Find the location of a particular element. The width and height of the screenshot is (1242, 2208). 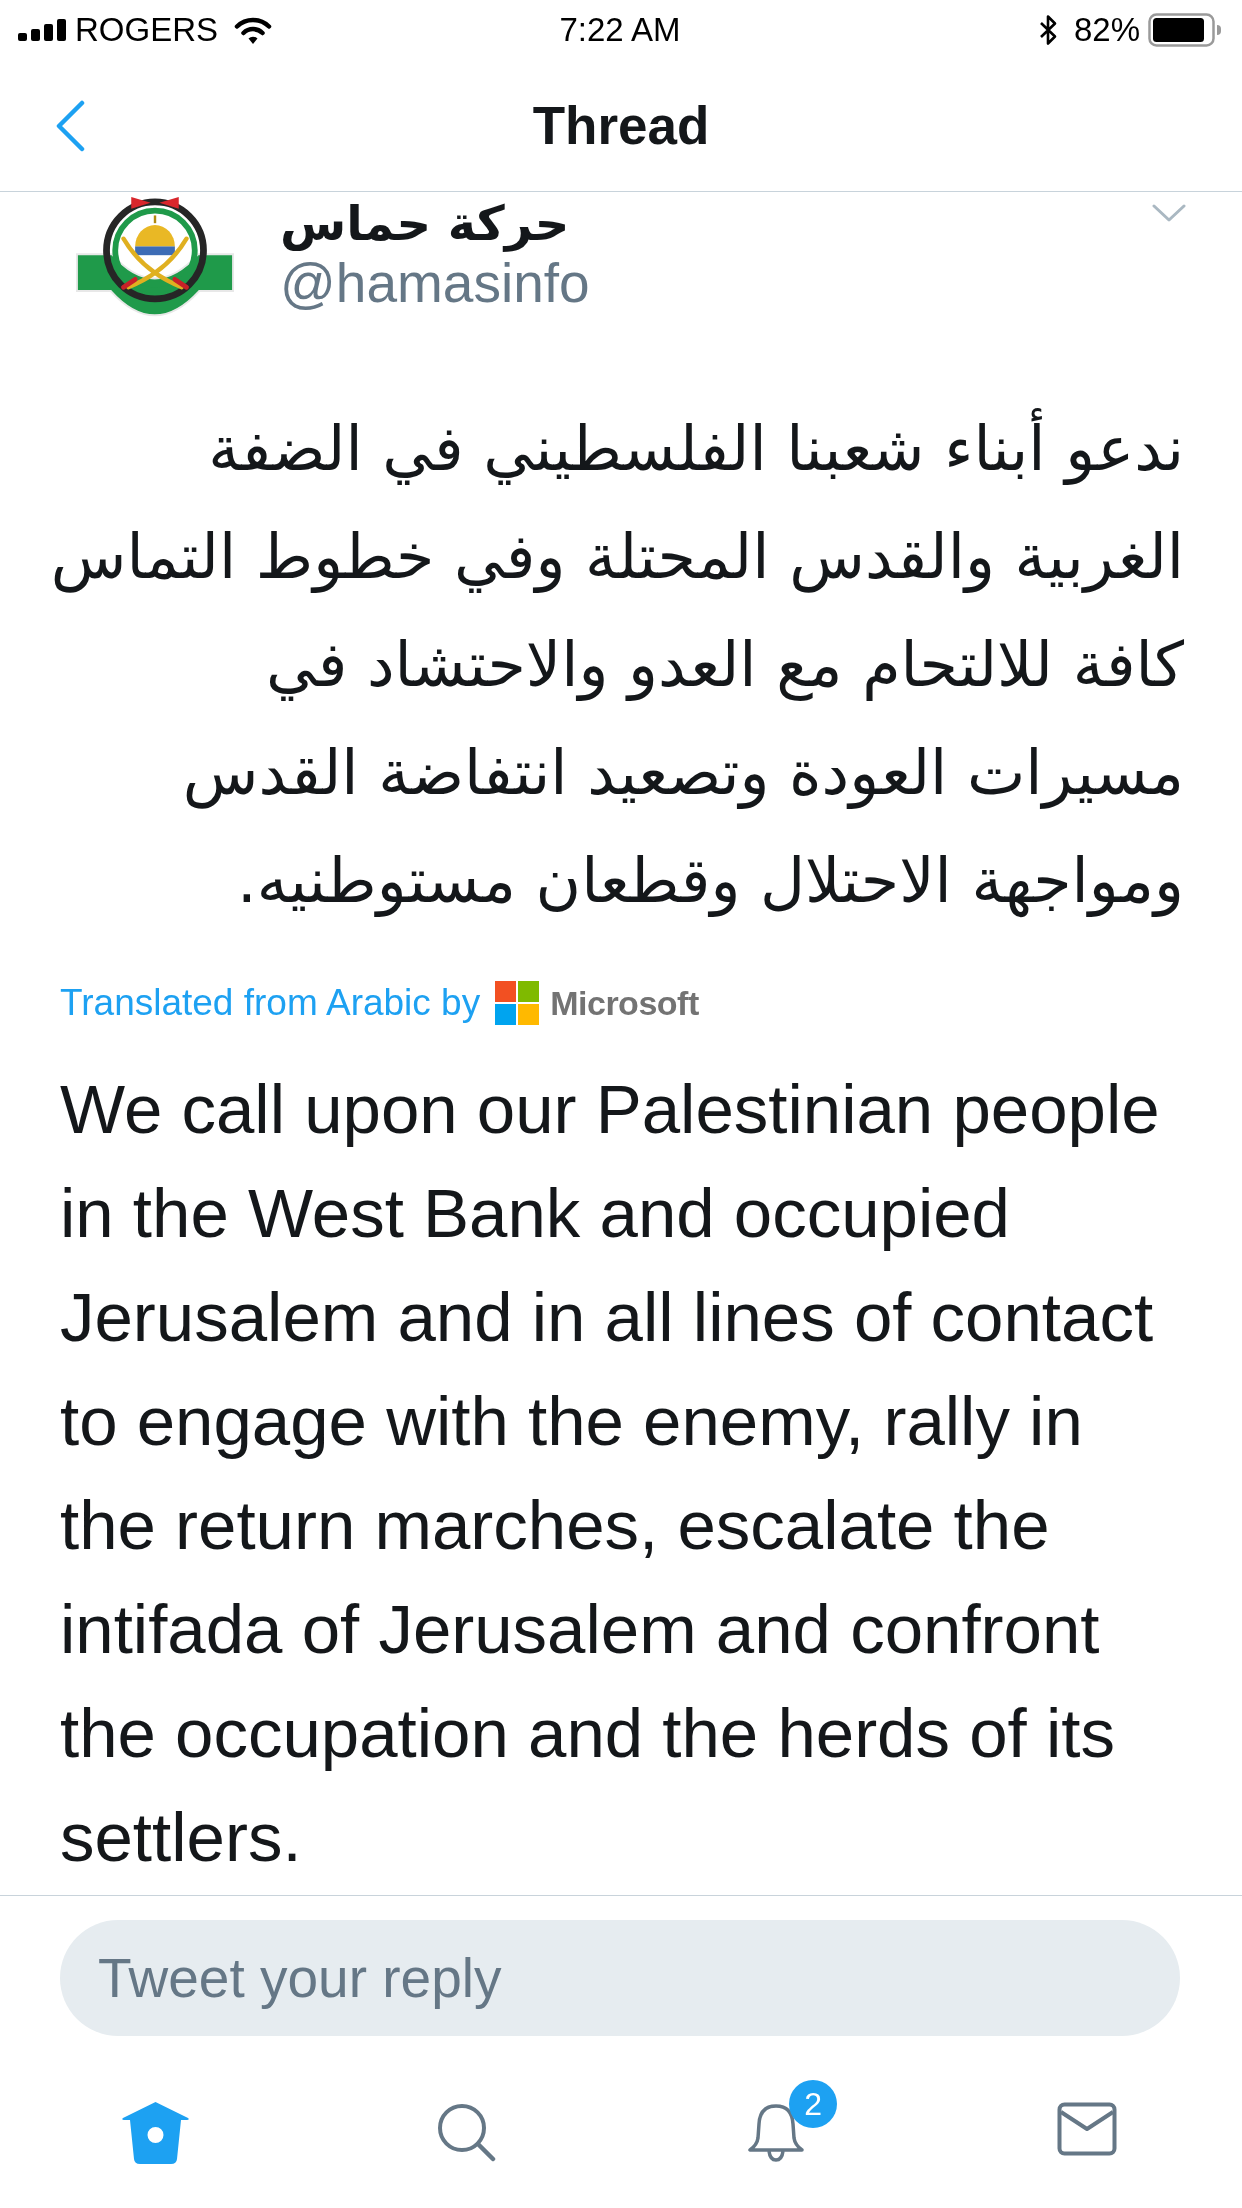

wifi-icon is located at coordinates (253, 30).